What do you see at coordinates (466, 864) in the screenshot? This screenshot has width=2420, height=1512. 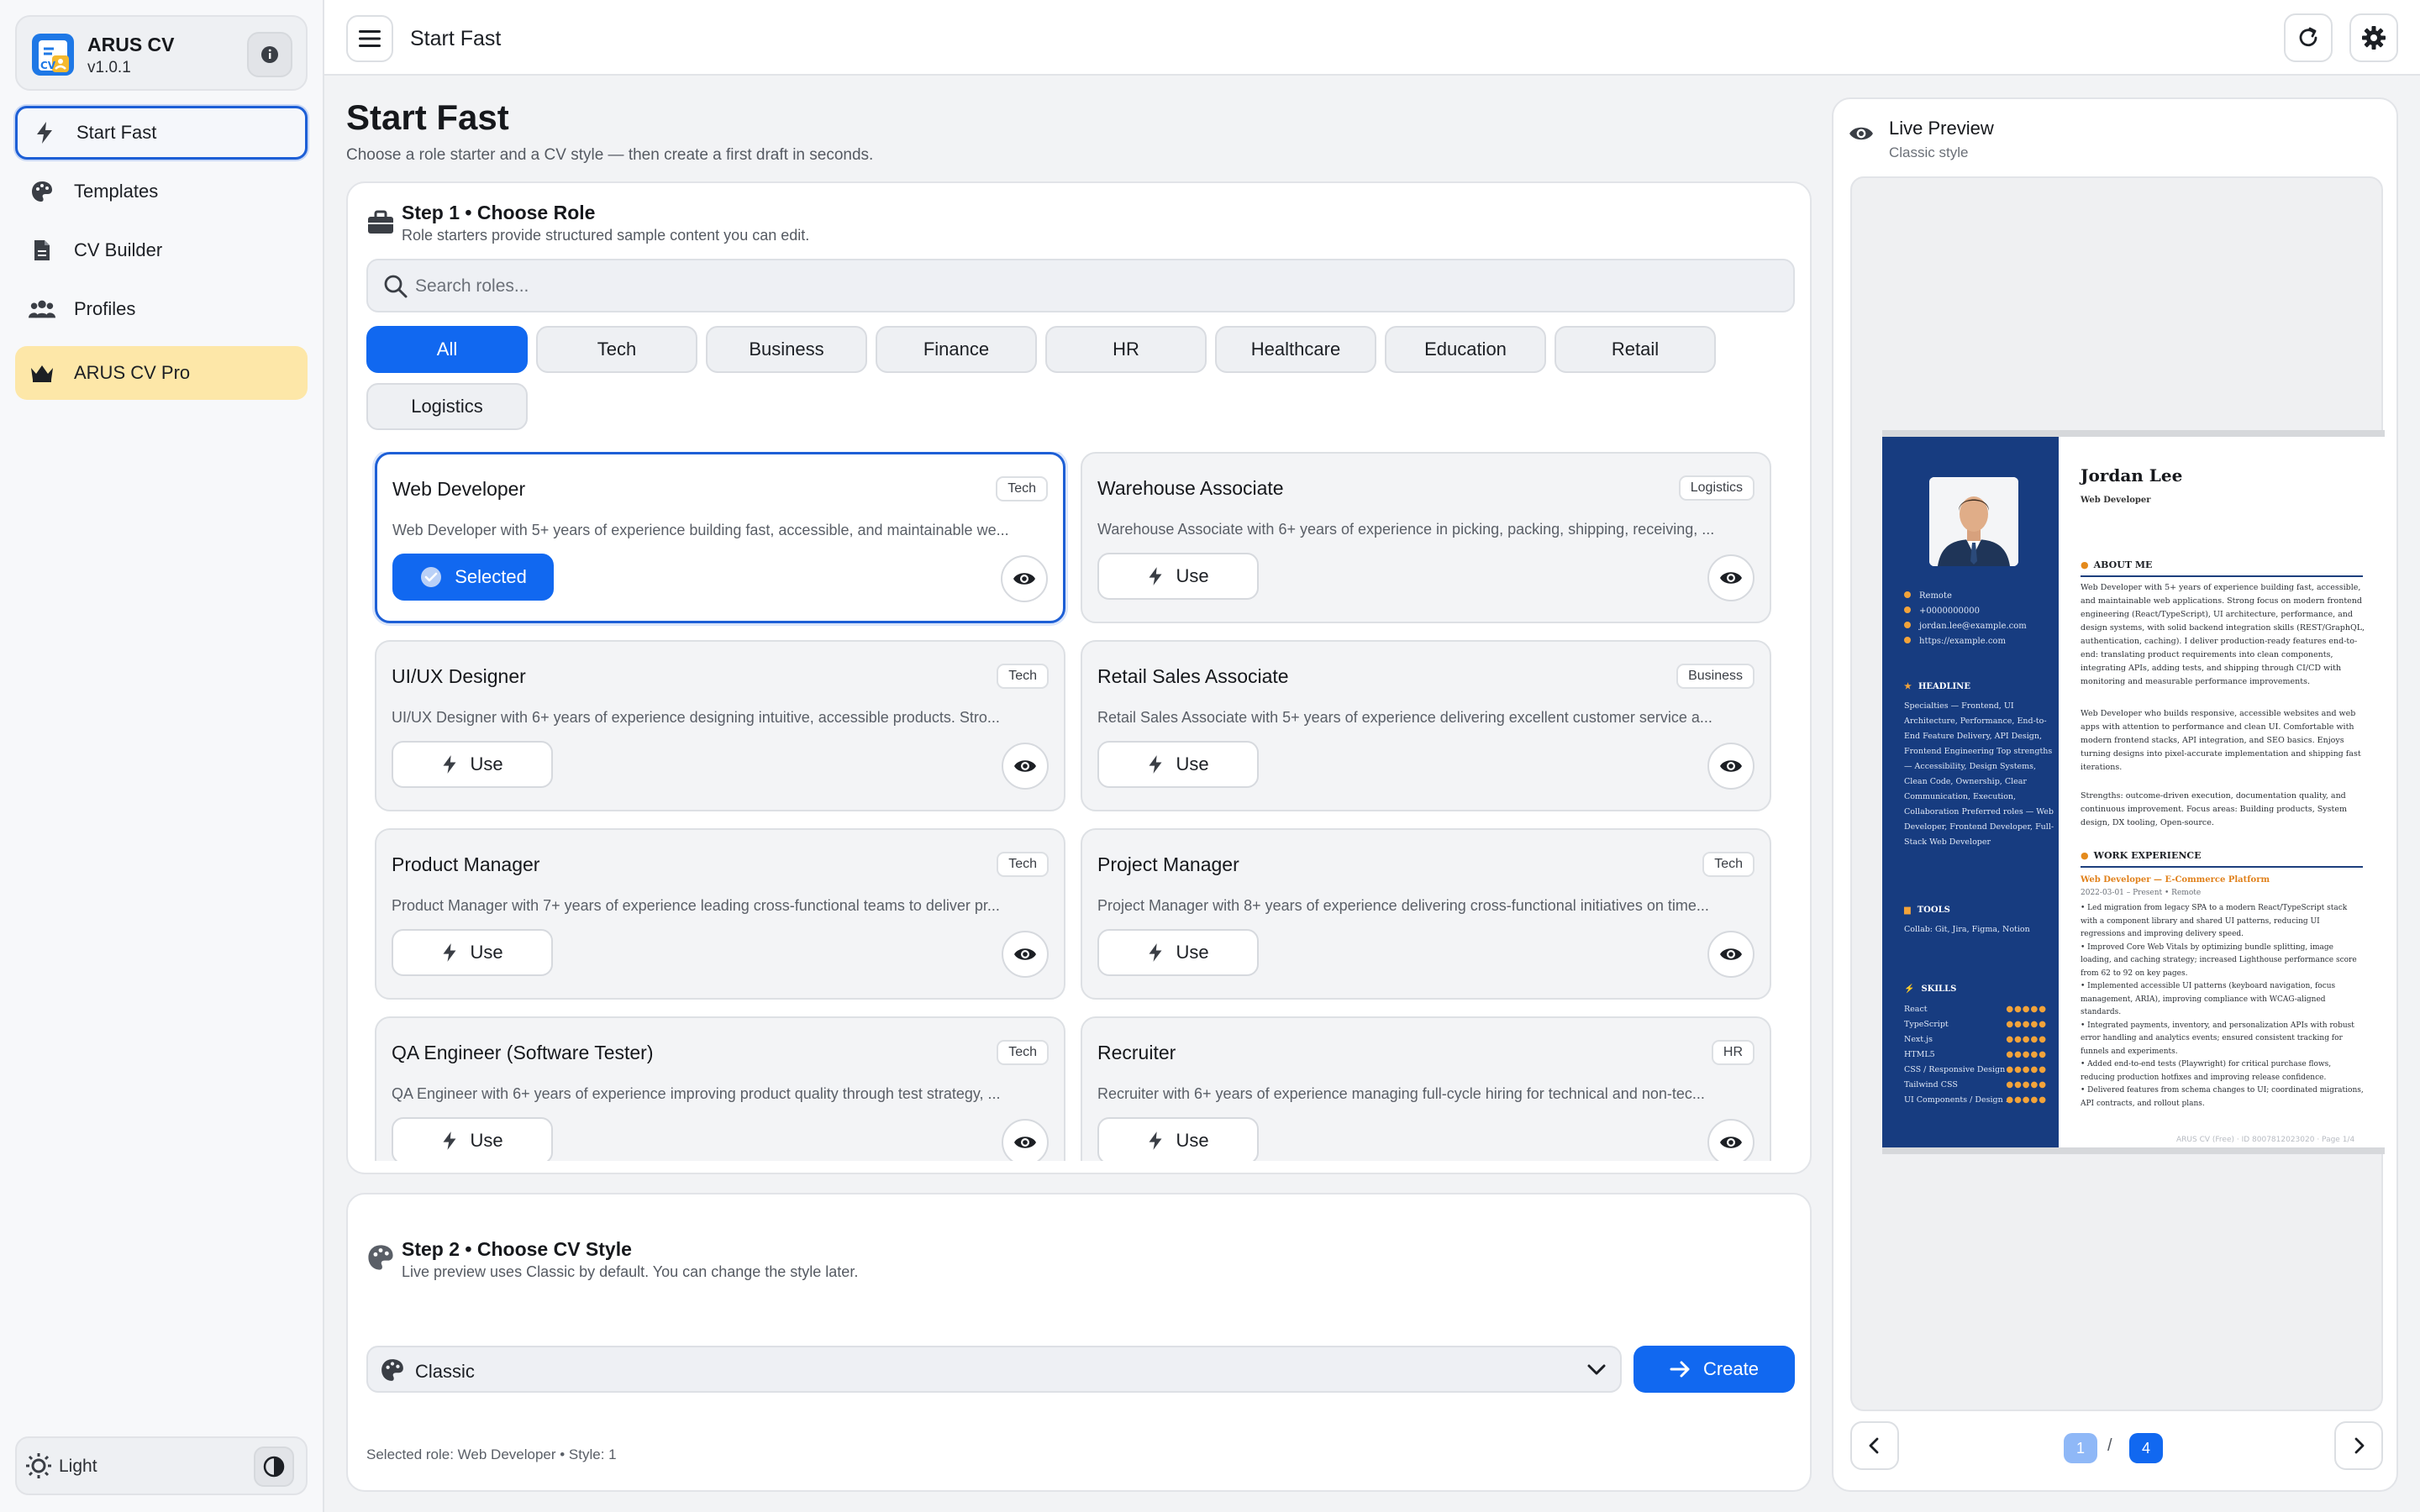 I see `role-title: Product Manager` at bounding box center [466, 864].